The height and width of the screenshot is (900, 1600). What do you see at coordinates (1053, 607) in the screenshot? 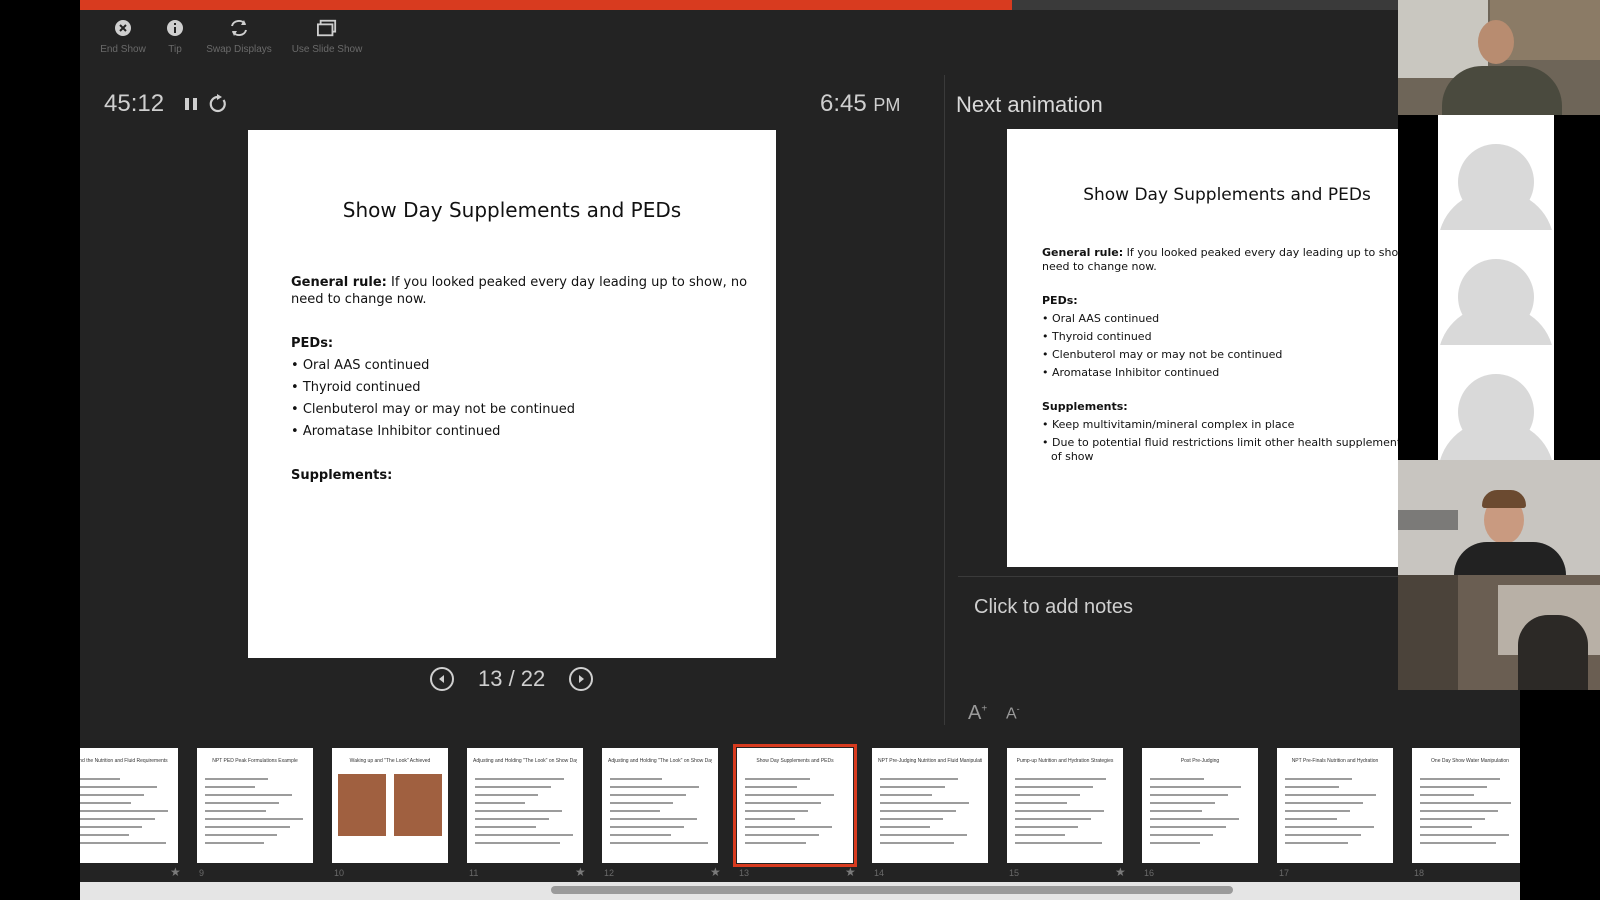
I see `notes-area: Click to add notes` at bounding box center [1053, 607].